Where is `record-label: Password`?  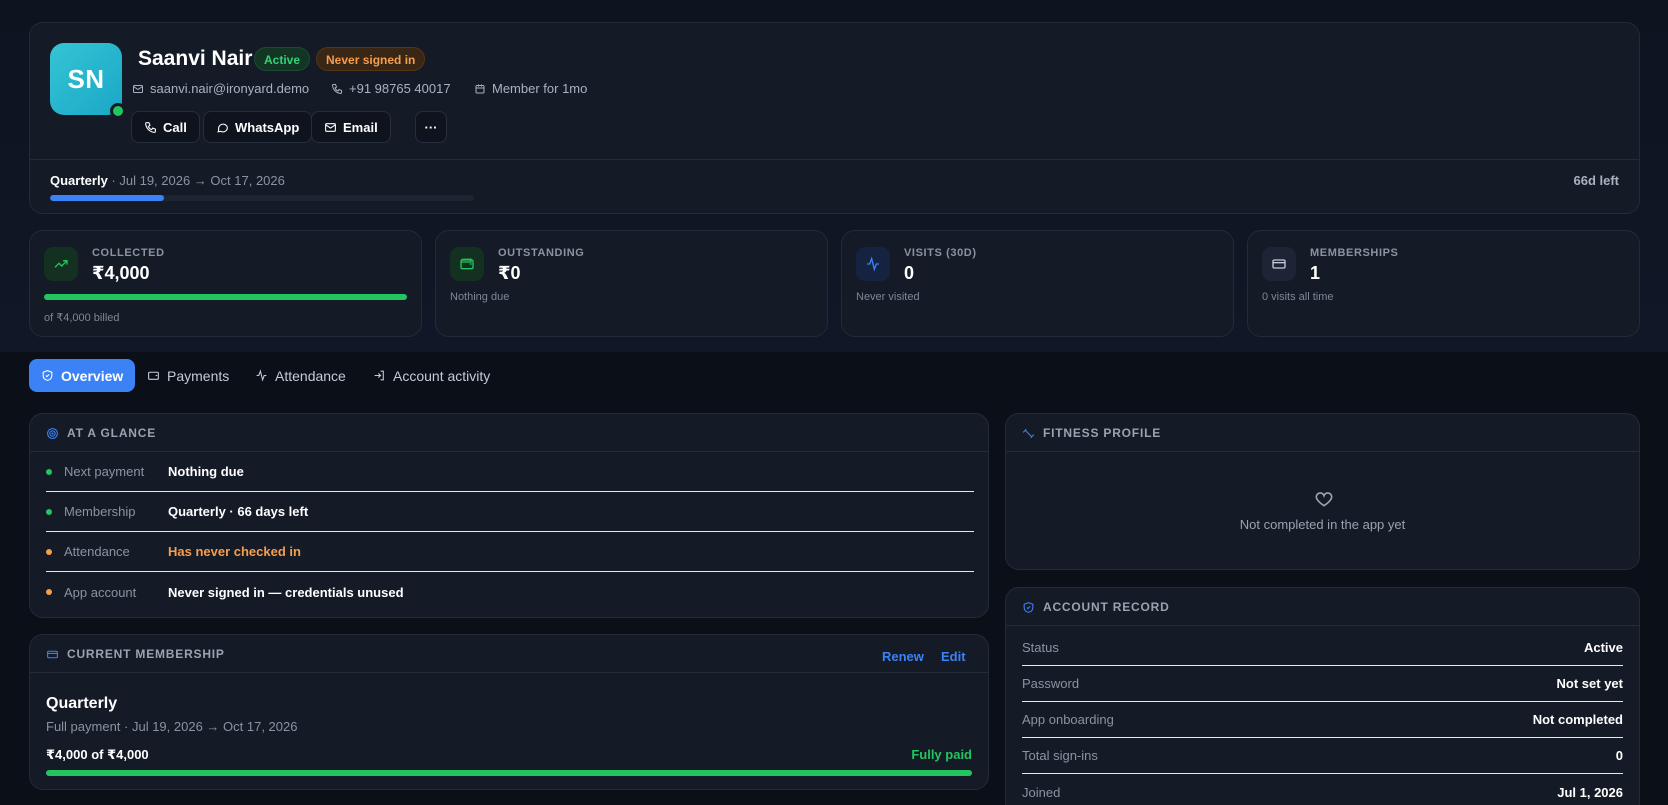 record-label: Password is located at coordinates (1051, 683).